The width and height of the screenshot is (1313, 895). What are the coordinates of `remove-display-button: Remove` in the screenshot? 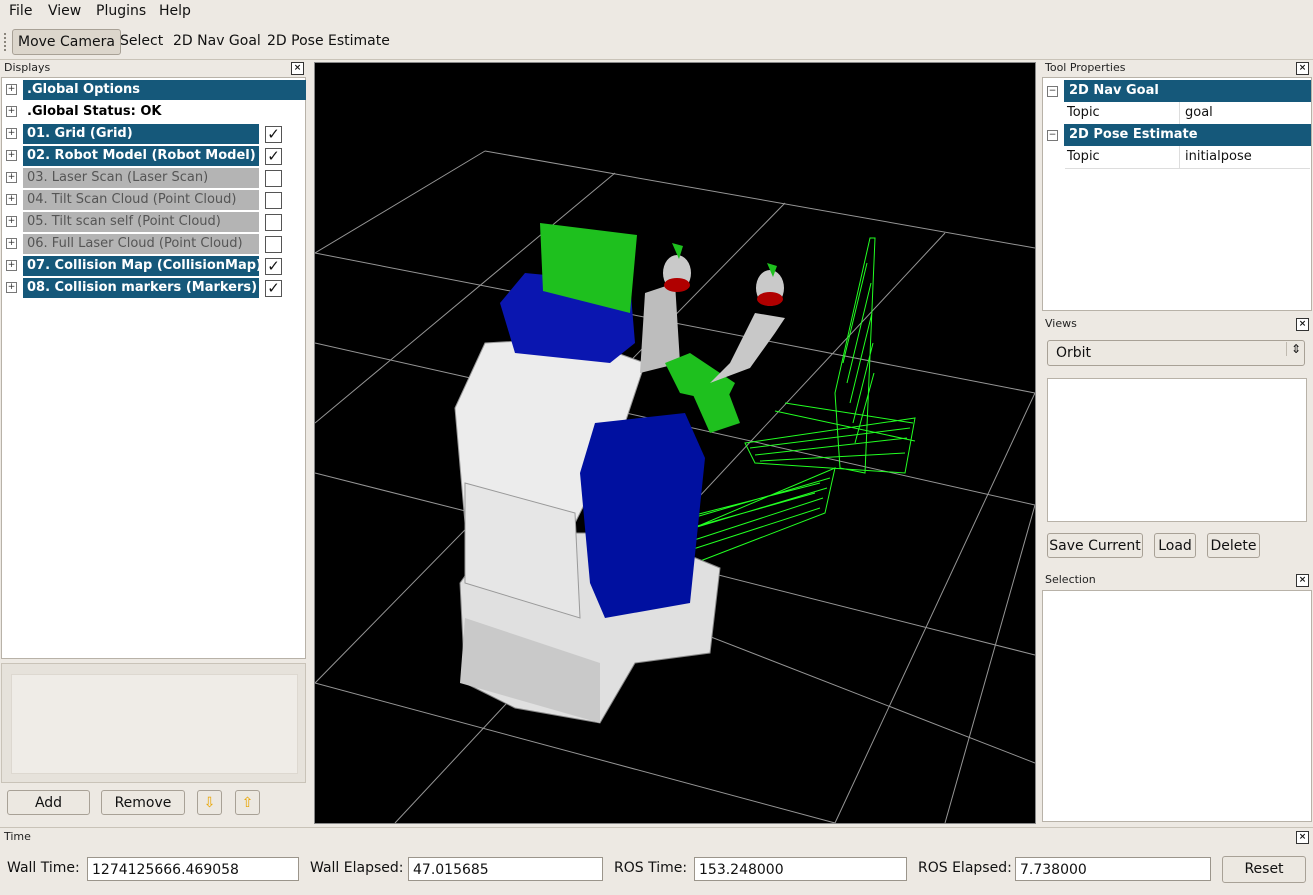 It's located at (143, 802).